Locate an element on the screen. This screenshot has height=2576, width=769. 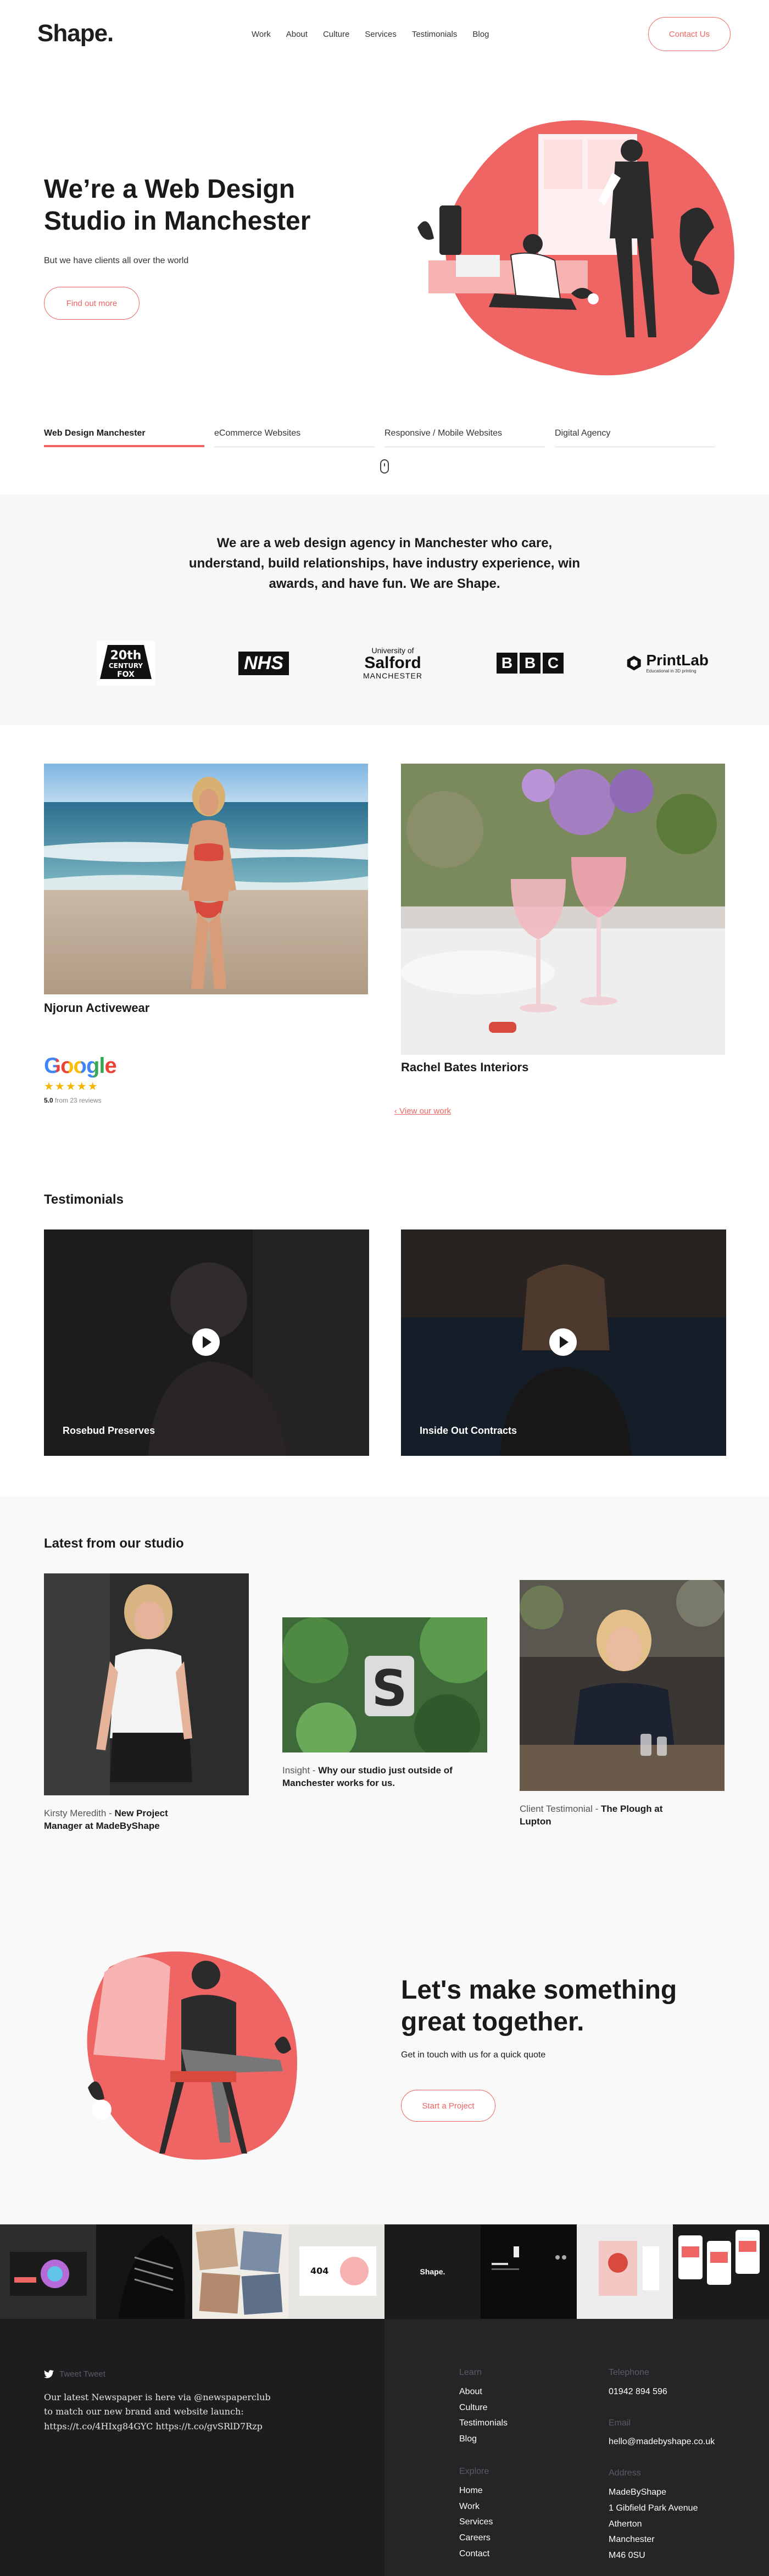
nav-item-blog: Blog is located at coordinates (480, 34).